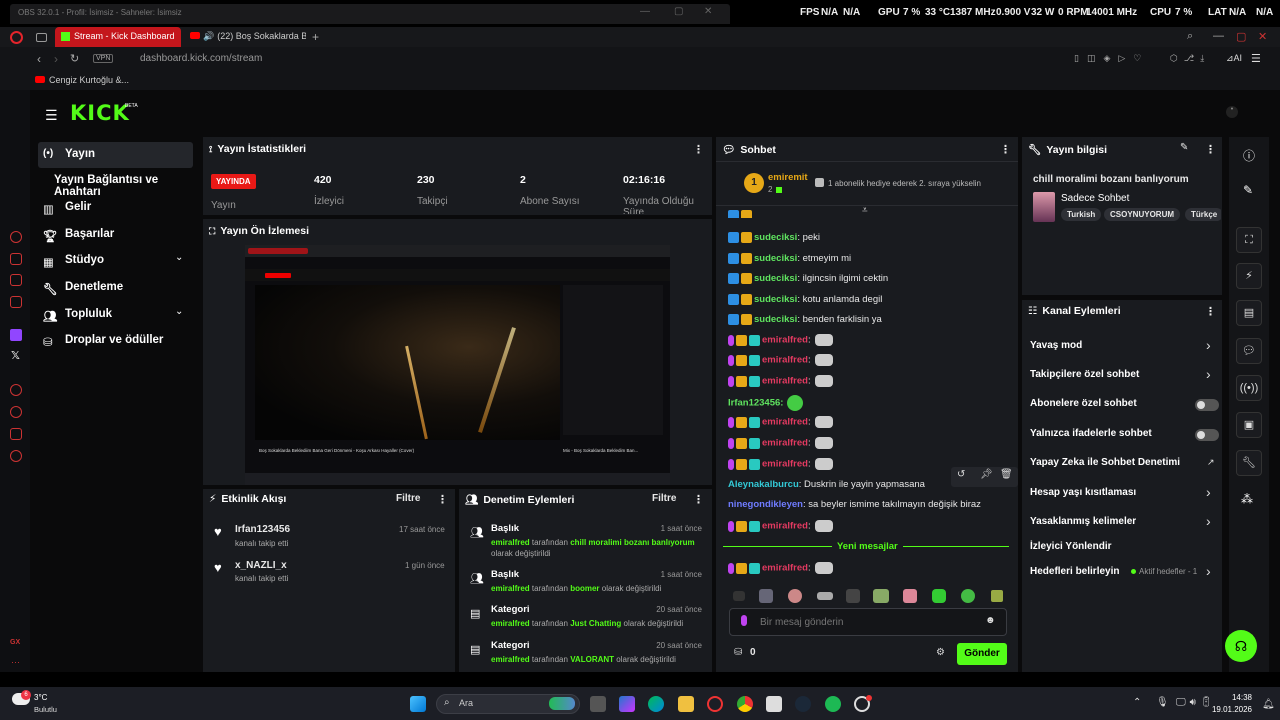  I want to click on back-icon: ‹, so click(39, 59).